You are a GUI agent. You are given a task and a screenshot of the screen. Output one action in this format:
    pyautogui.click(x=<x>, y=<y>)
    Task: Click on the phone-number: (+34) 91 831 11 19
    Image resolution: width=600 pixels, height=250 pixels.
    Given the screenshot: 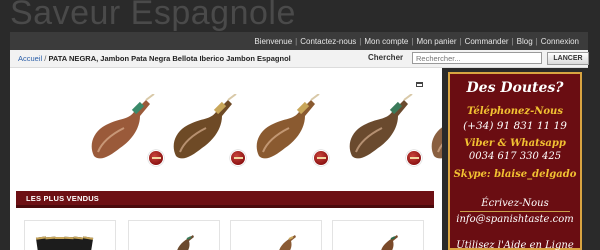 What is the action you would take?
    pyautogui.click(x=515, y=126)
    